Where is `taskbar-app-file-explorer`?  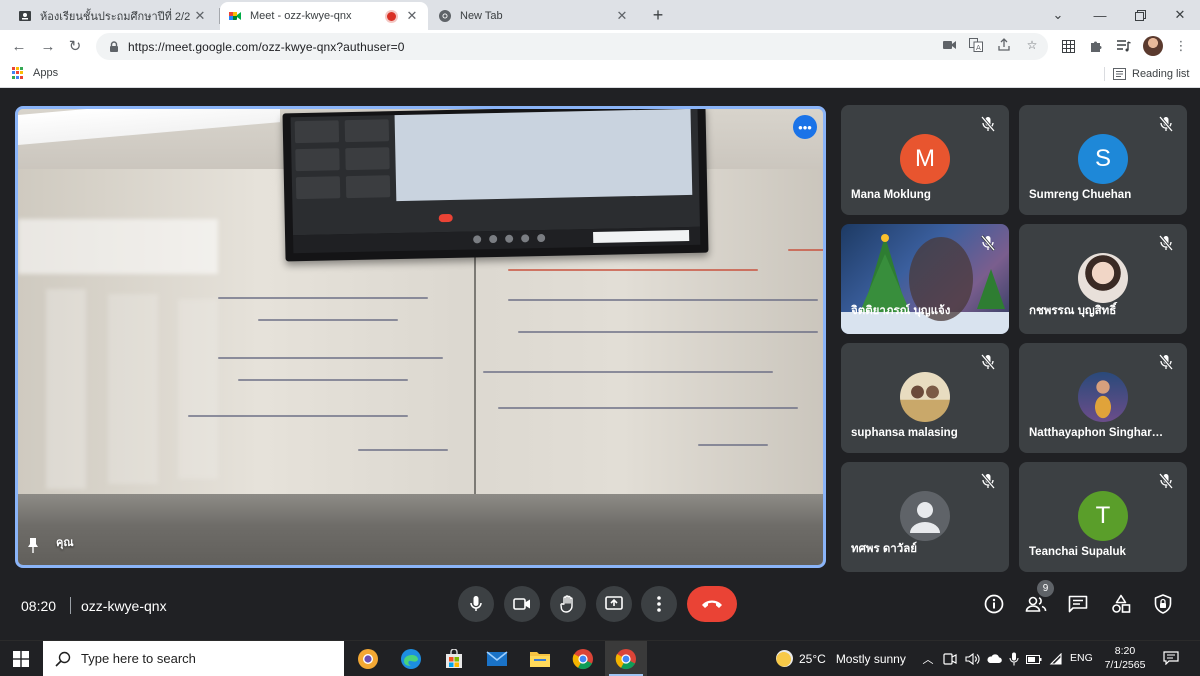
taskbar-app-file-explorer is located at coordinates (540, 658).